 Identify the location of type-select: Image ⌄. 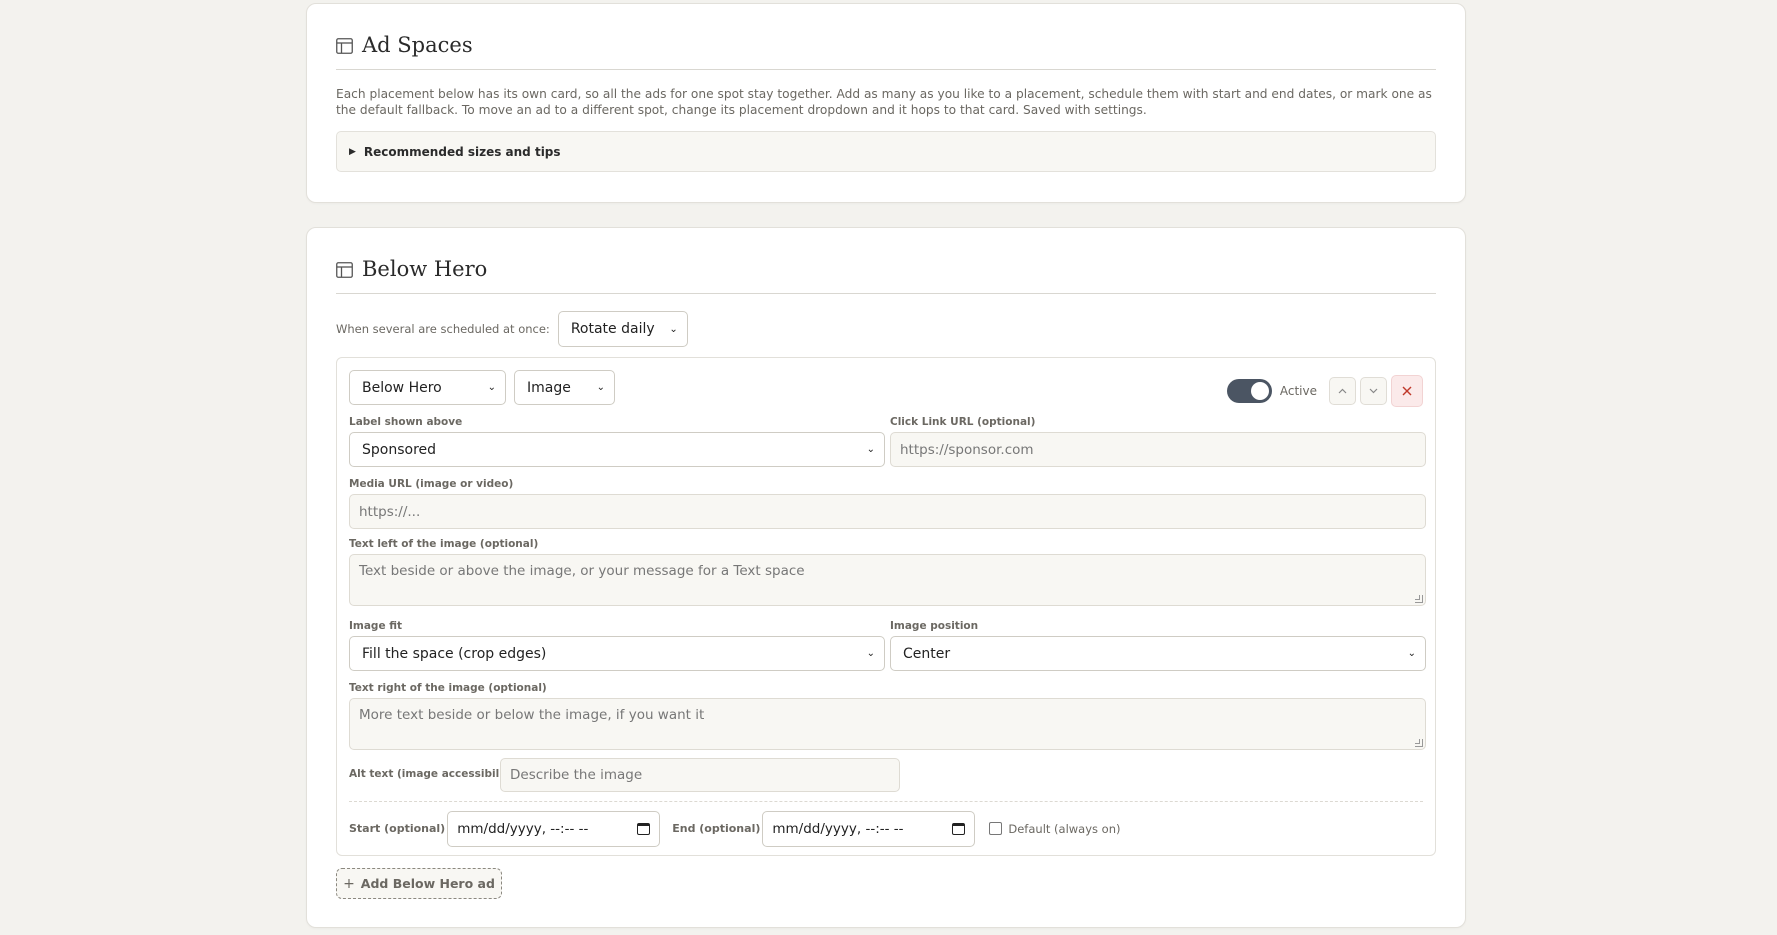
(564, 387).